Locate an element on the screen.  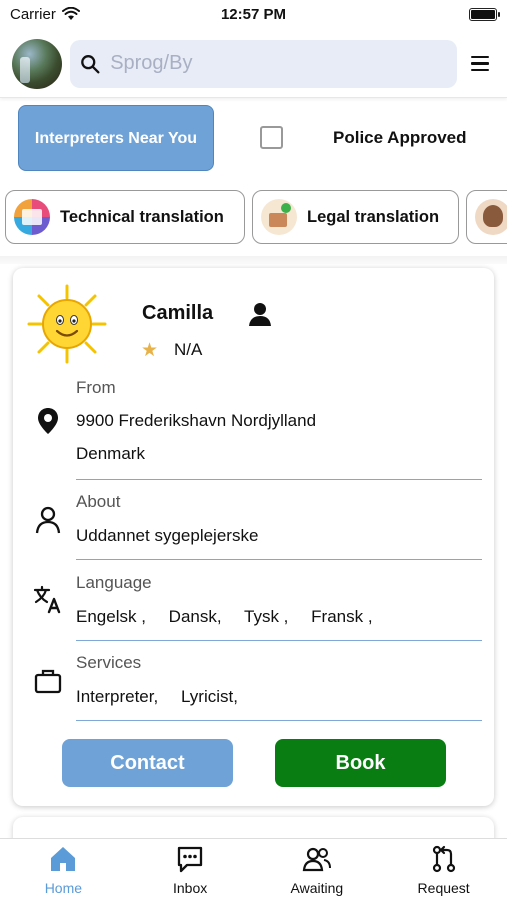
briefcase-icon is located at coordinates (48, 681).